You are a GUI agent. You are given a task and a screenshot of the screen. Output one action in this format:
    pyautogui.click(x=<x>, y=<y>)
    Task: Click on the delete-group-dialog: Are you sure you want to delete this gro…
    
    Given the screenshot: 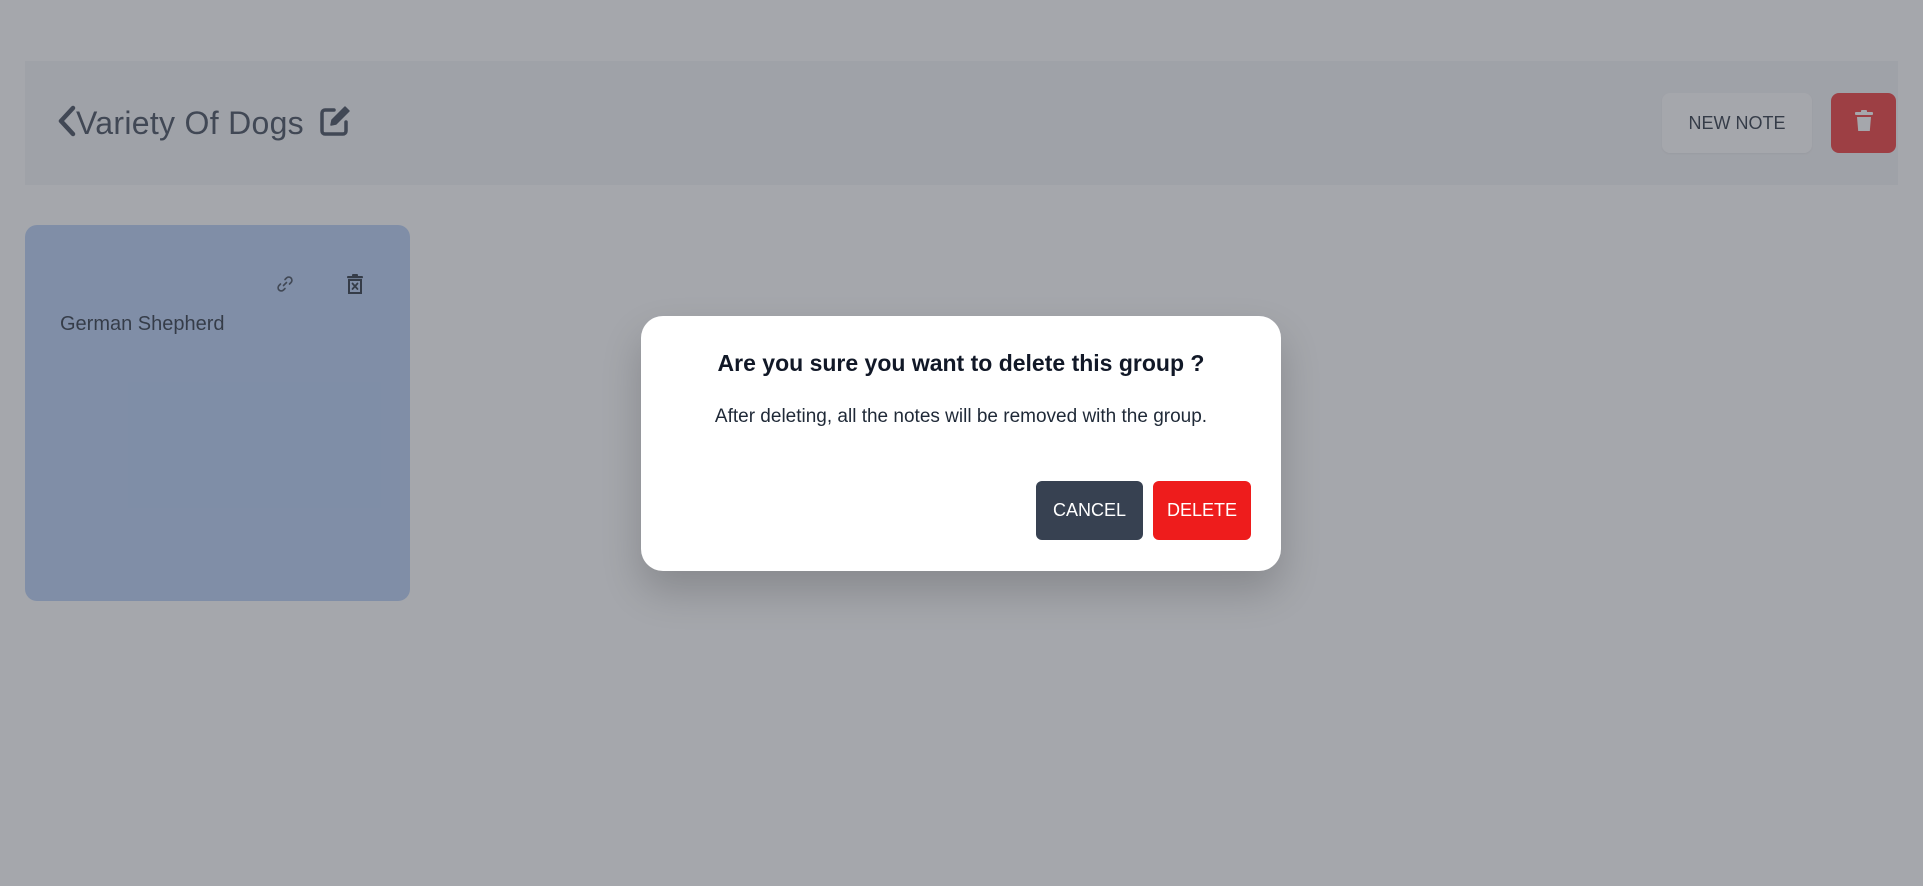 What is the action you would take?
    pyautogui.click(x=961, y=443)
    